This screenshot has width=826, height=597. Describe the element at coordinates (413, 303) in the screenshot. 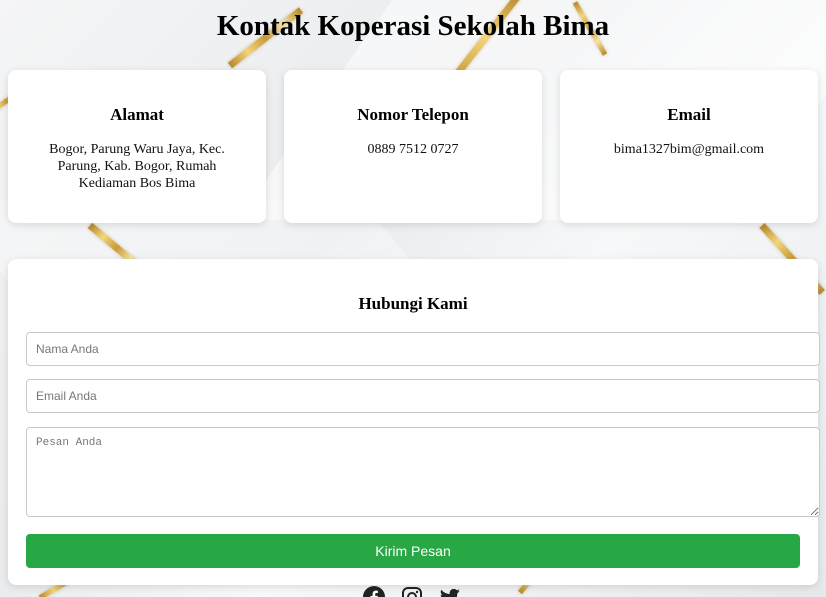

I see `form-heading: Hubungi Kami` at that location.